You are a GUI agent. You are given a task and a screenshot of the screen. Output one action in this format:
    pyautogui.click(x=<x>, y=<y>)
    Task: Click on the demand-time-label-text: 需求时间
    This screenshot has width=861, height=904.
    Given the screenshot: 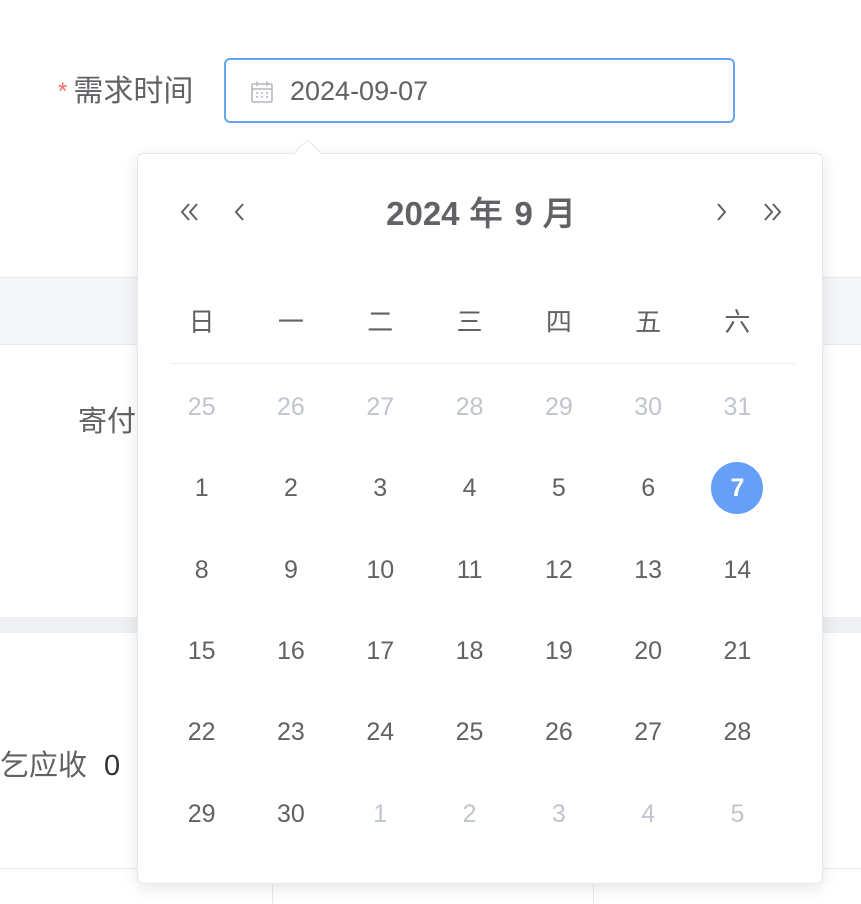 What is the action you would take?
    pyautogui.click(x=133, y=91)
    